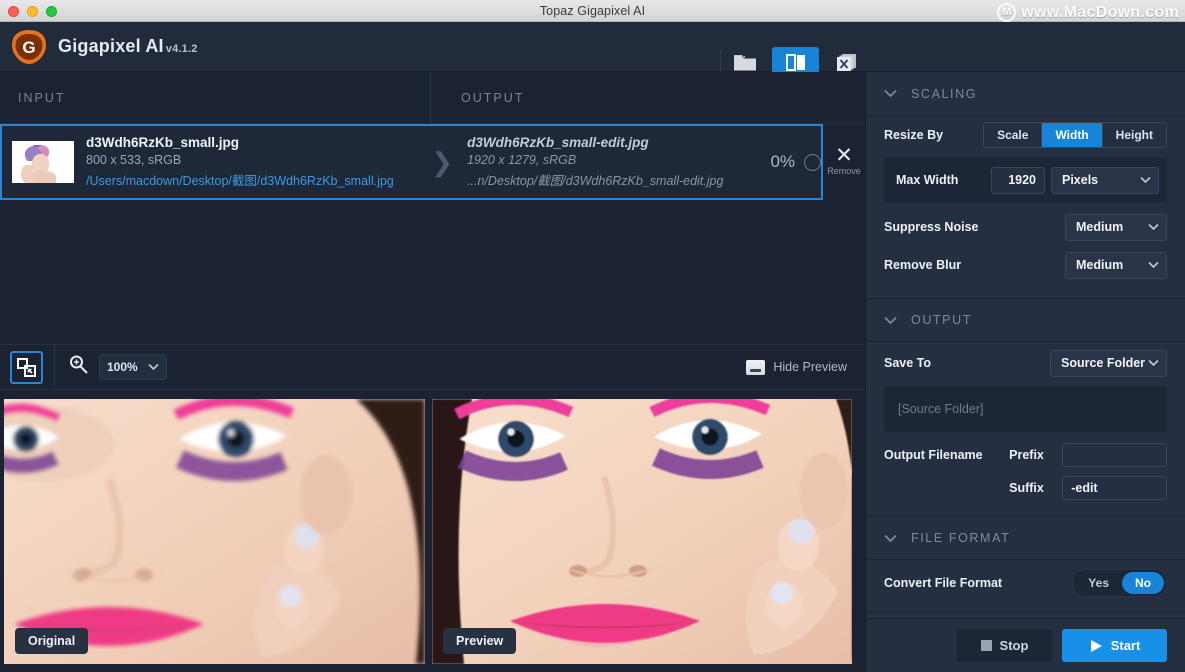 The image size is (1185, 672). I want to click on brand-name: Gigapixel AI, so click(111, 46).